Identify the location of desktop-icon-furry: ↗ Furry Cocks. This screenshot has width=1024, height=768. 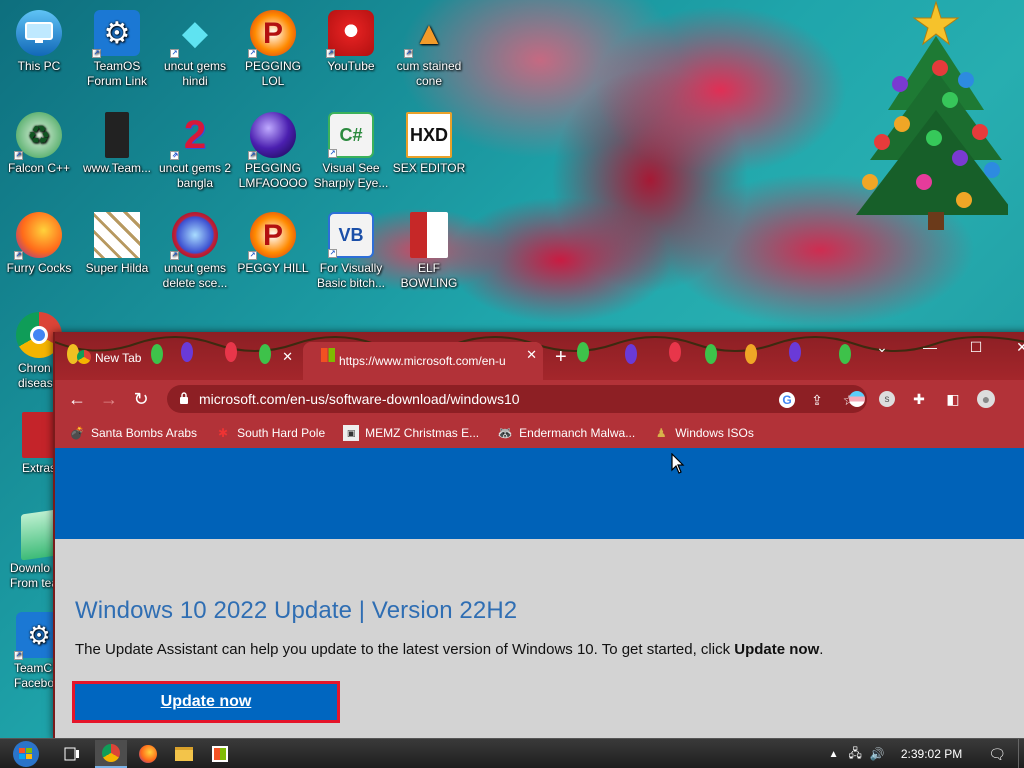
(39, 244).